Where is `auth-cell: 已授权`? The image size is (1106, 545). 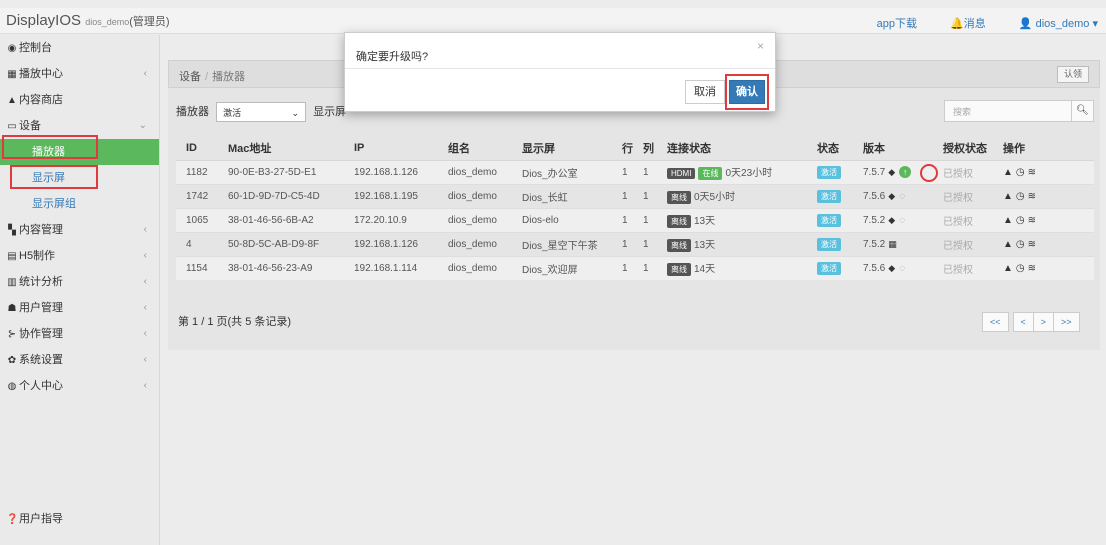
auth-cell: 已授权 is located at coordinates (963, 219).